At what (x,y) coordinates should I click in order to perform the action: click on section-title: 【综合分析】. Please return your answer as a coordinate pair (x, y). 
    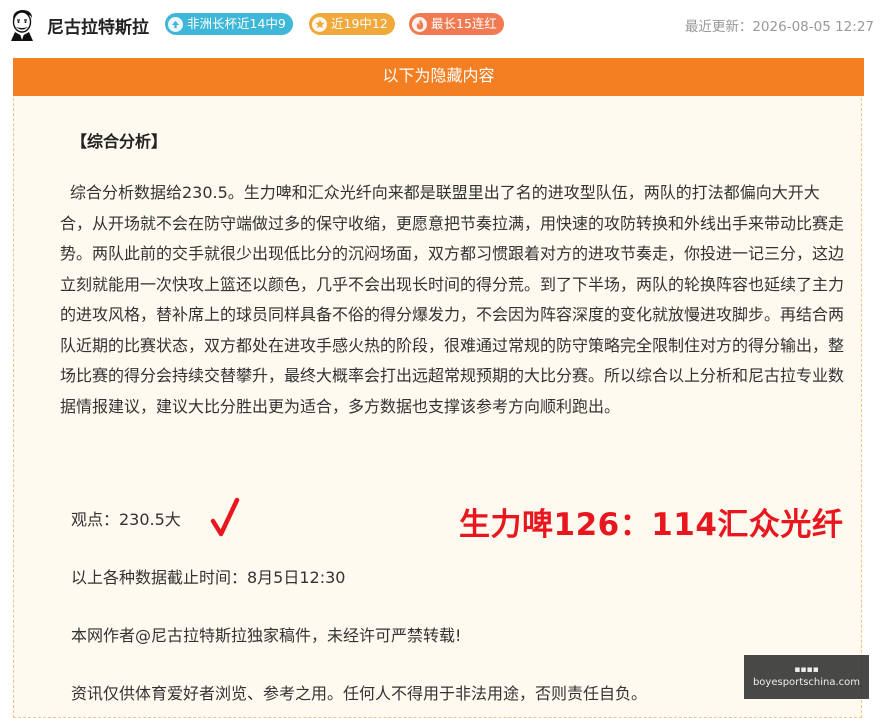
    Looking at the image, I should click on (119, 141).